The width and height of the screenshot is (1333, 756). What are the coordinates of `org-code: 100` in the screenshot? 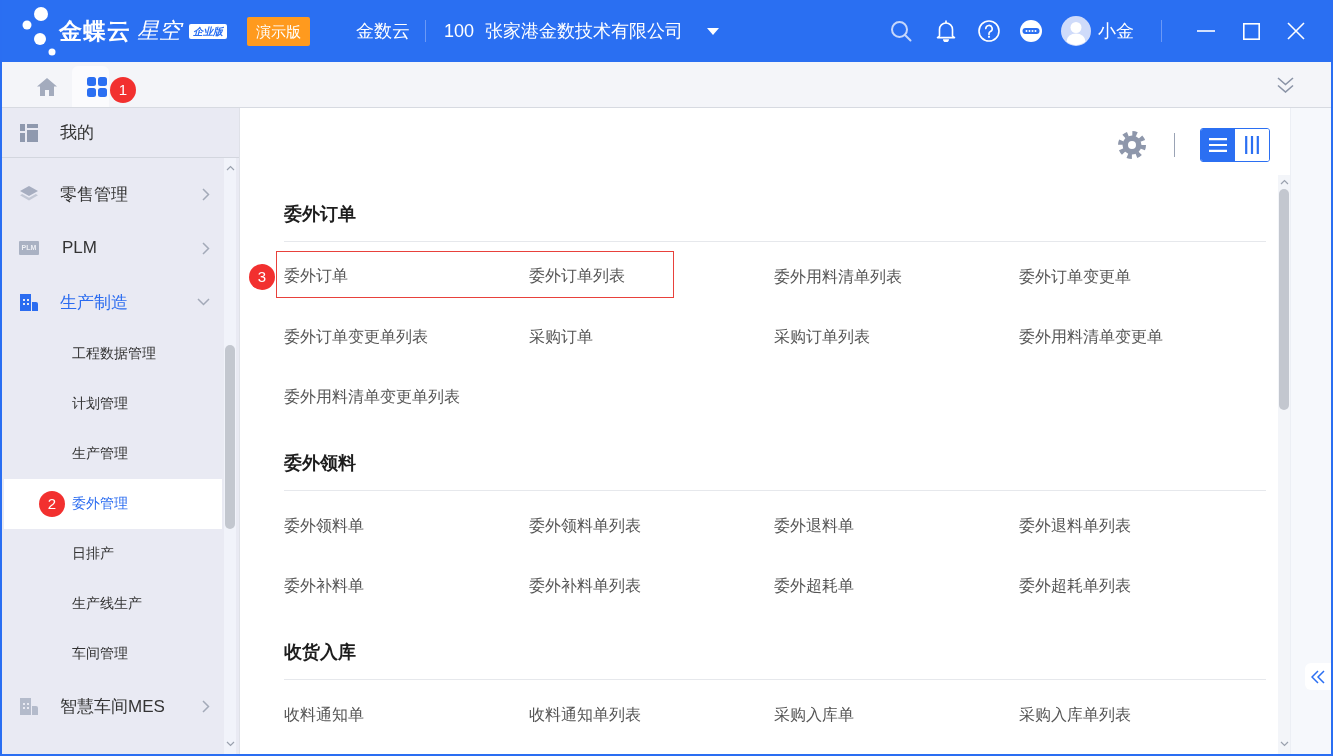 It's located at (459, 31).